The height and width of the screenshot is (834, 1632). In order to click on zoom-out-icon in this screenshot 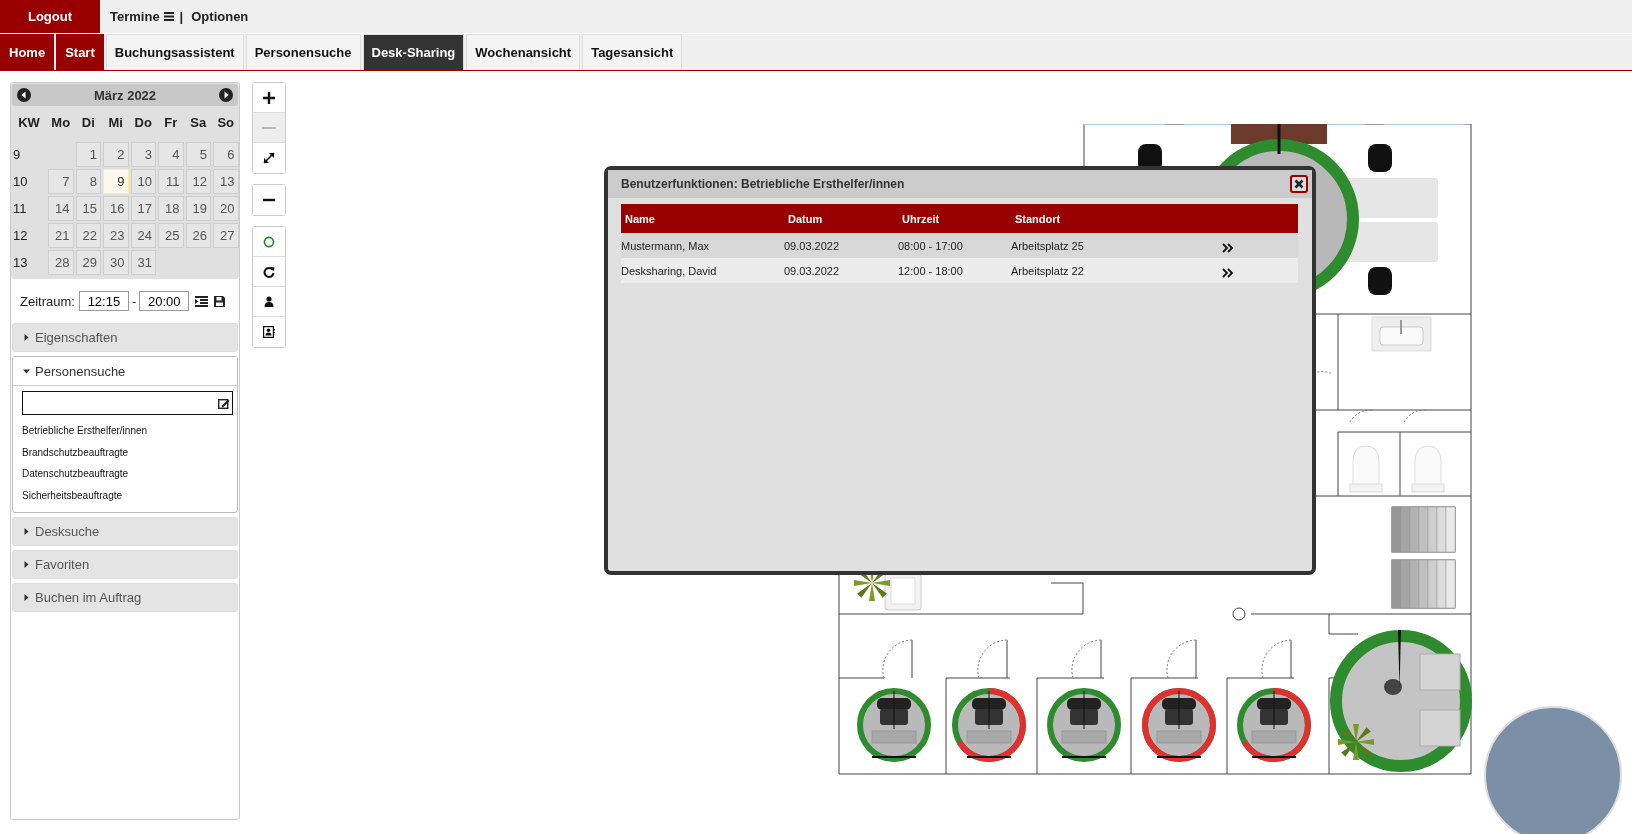, I will do `click(269, 127)`.